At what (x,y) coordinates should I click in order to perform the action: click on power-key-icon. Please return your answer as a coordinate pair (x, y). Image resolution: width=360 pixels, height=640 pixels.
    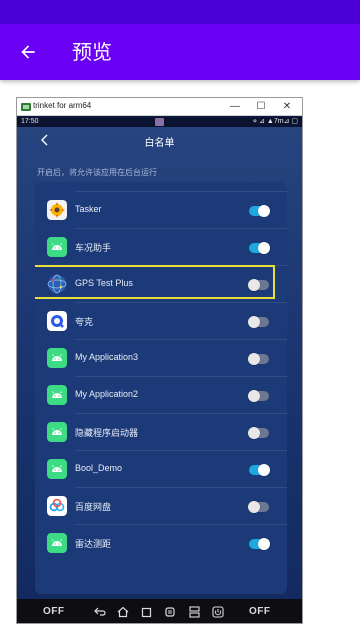
    Looking at the image, I should click on (218, 612).